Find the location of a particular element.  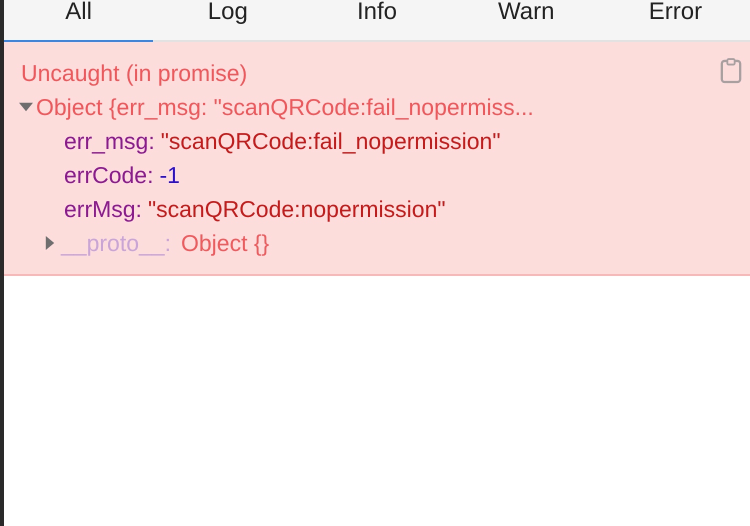

property-value: Object {} is located at coordinates (225, 243).